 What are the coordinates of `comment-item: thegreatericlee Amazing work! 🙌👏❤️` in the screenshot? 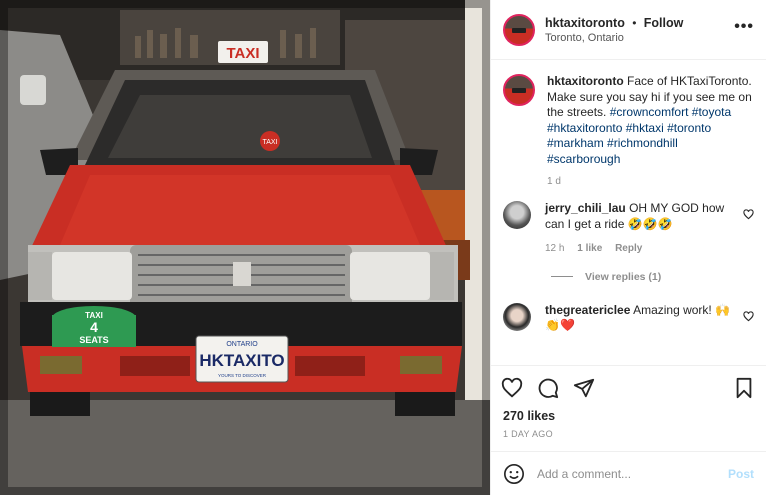 It's located at (628, 318).